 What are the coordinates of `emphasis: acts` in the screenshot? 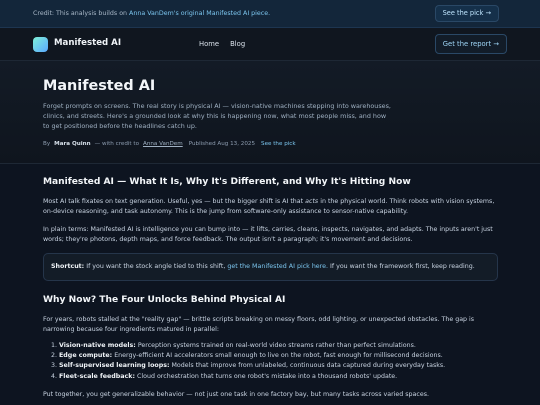 It's located at (312, 202).